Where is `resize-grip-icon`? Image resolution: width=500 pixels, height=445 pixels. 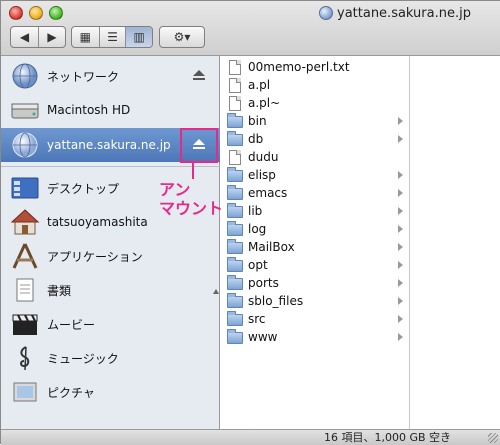
resize-grip-icon is located at coordinates (493, 438).